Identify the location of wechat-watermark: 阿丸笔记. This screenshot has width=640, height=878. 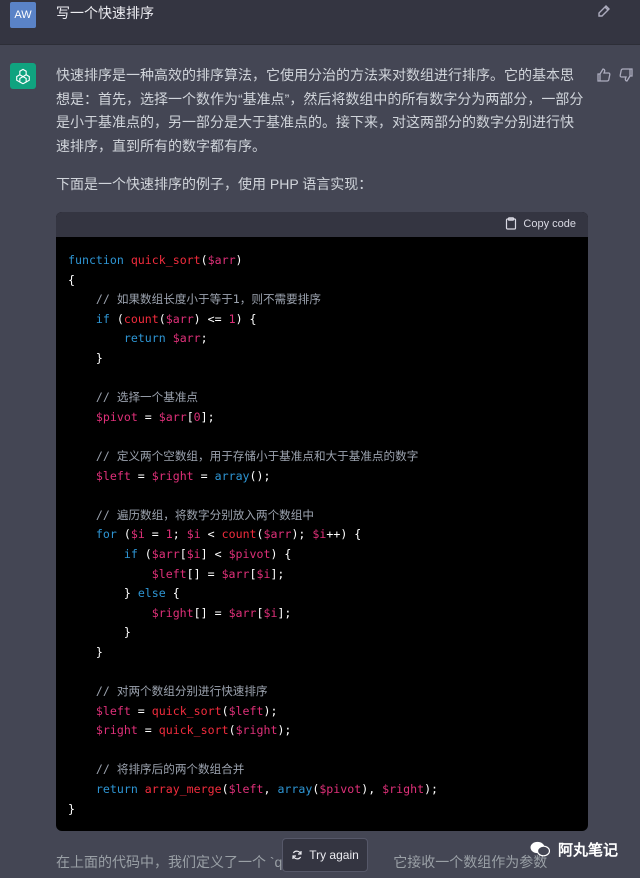
(574, 849).